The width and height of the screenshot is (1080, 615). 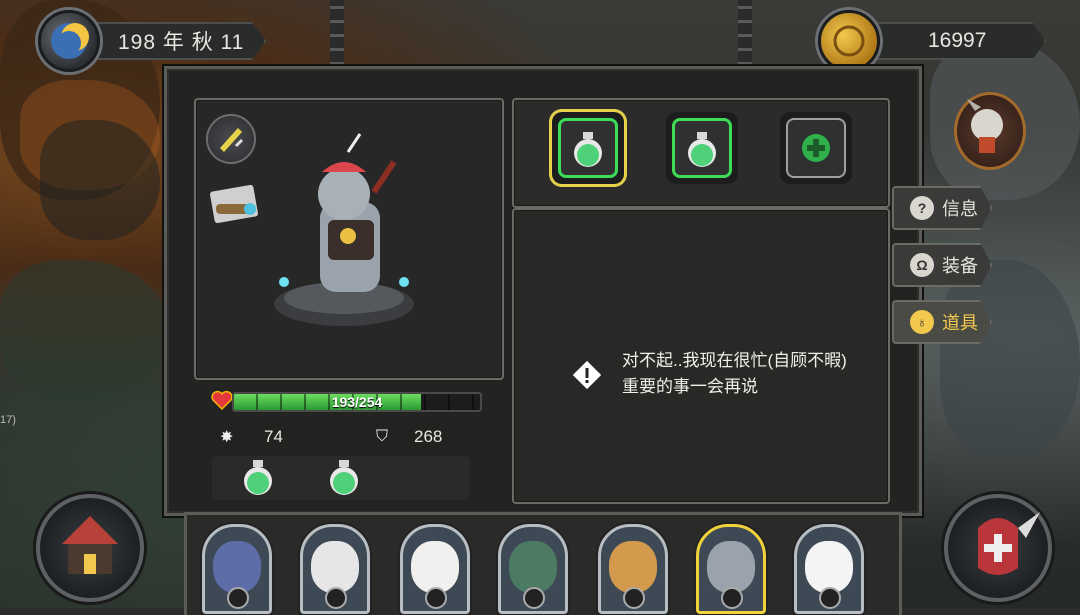 What do you see at coordinates (849, 41) in the screenshot?
I see `gold-coin-icon` at bounding box center [849, 41].